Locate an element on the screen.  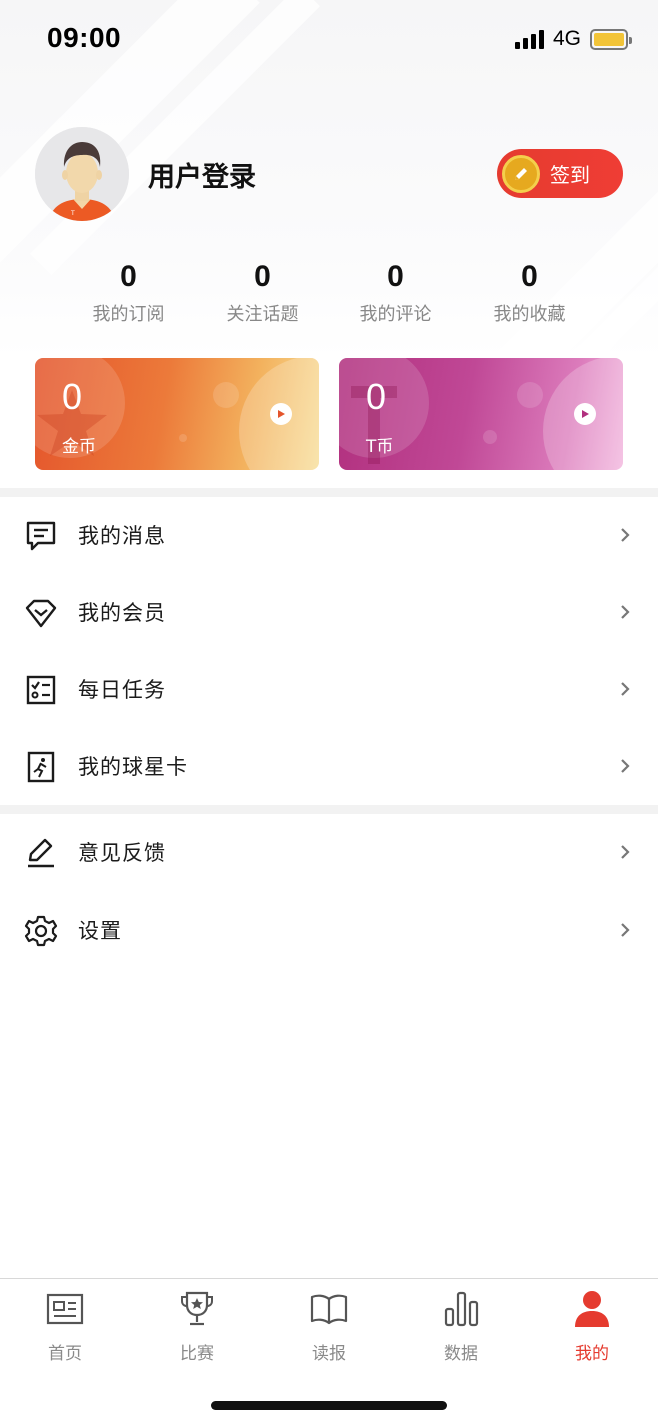
tab-label: 比赛 is located at coordinates (197, 1354).